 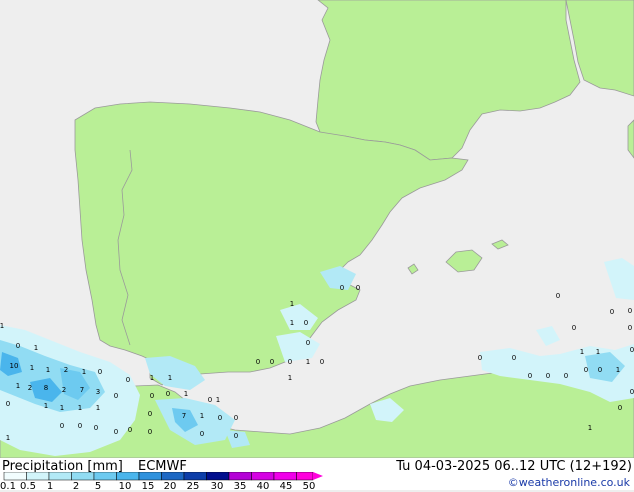 What do you see at coordinates (98, 486) in the screenshot?
I see `legend-tick-label: 5` at bounding box center [98, 486].